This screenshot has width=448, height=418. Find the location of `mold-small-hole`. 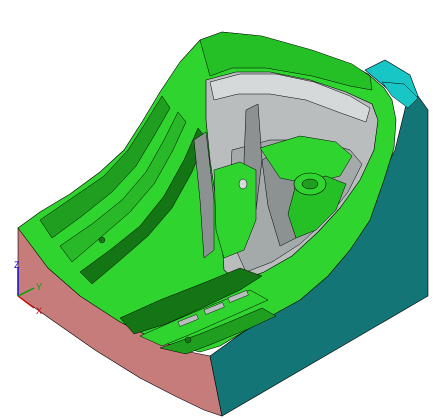

mold-small-hole is located at coordinates (243, 184).